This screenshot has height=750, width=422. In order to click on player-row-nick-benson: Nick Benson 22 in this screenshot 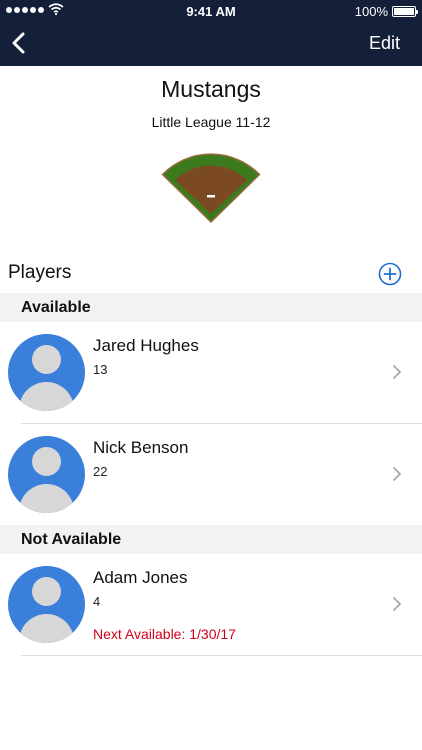, I will do `click(211, 474)`.